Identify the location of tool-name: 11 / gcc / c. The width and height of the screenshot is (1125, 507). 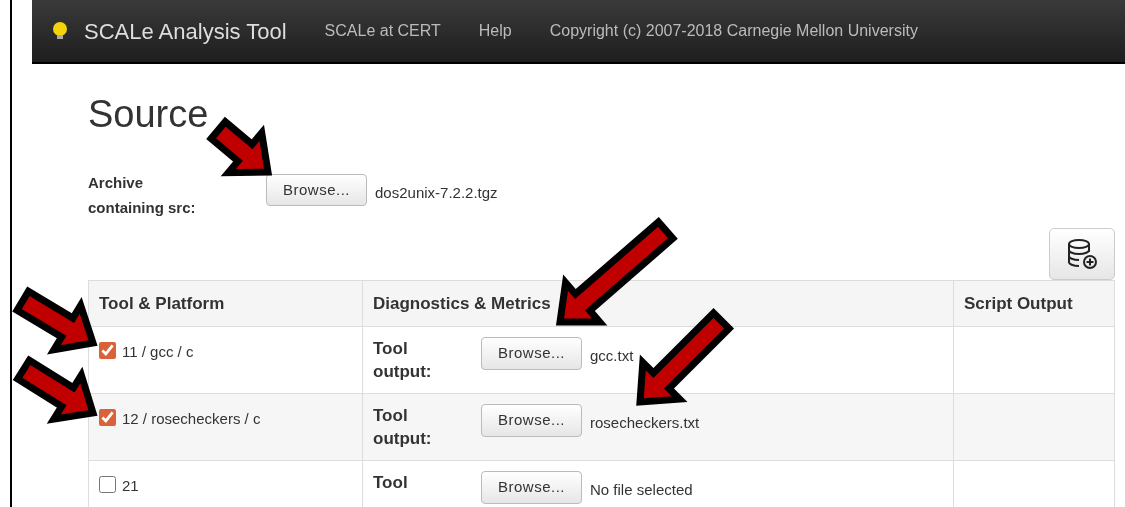
(158, 352).